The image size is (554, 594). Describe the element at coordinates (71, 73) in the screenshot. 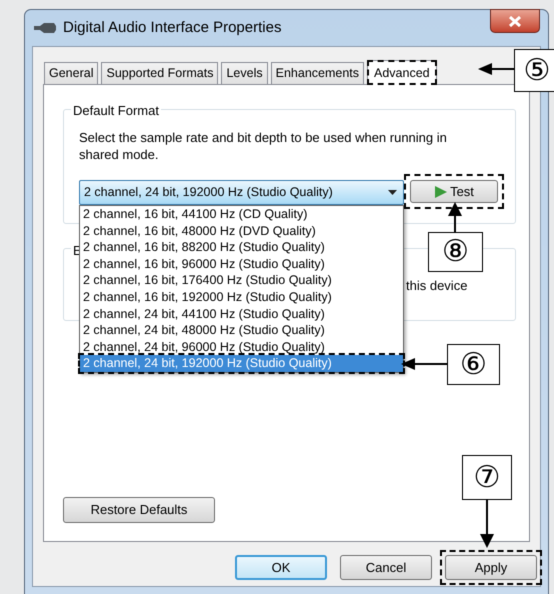

I see `tab: General` at that location.